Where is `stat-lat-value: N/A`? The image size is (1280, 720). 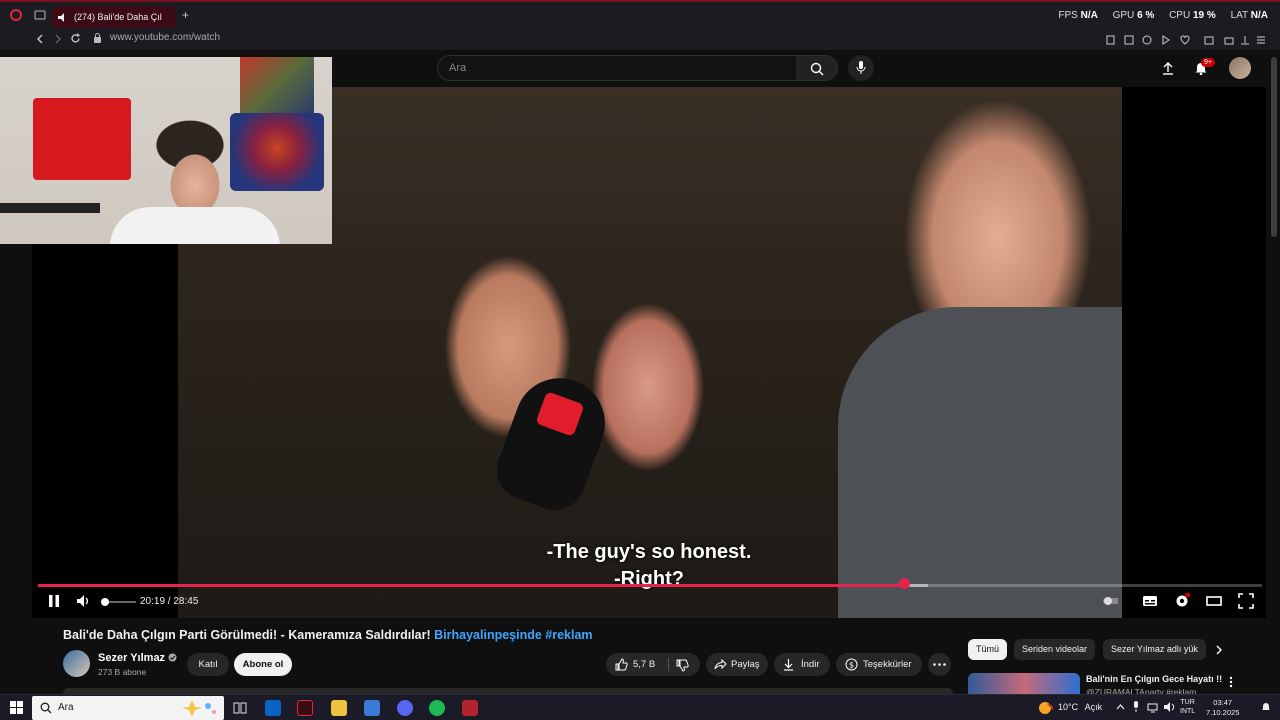 stat-lat-value: N/A is located at coordinates (1259, 15).